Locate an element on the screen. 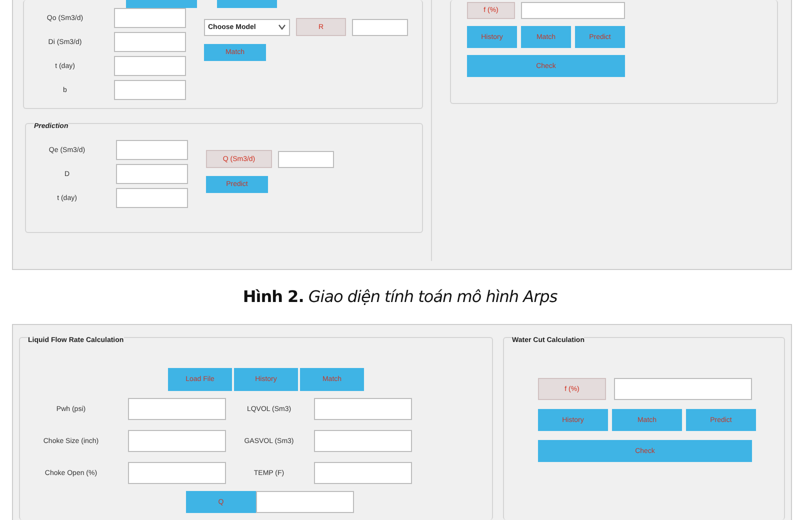  caret-icon is located at coordinates (282, 27).